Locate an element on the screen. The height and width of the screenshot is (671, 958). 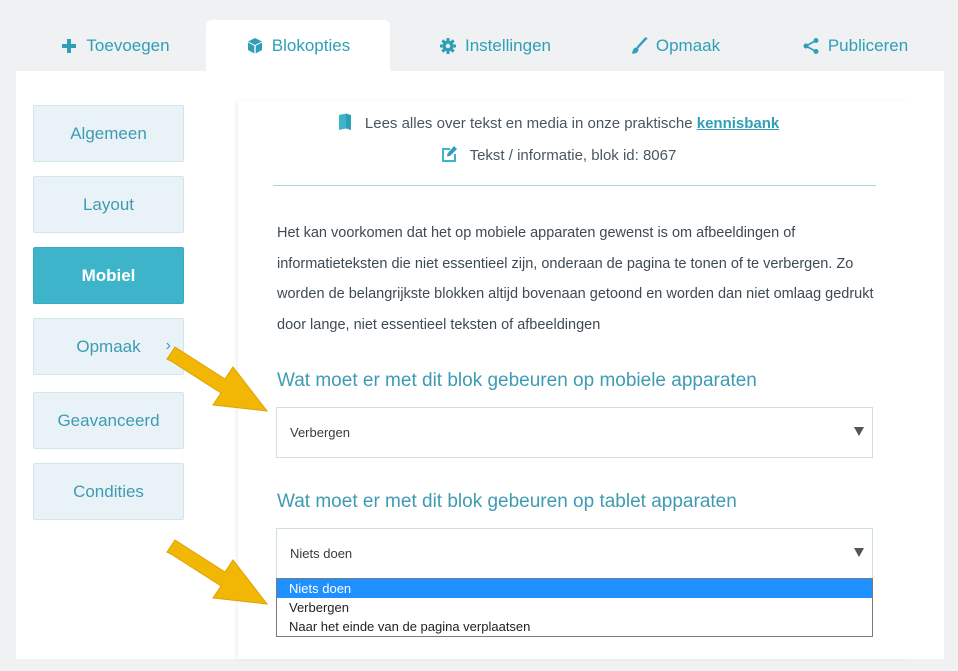
sidebar-item-label: Mobiel is located at coordinates (108, 275).